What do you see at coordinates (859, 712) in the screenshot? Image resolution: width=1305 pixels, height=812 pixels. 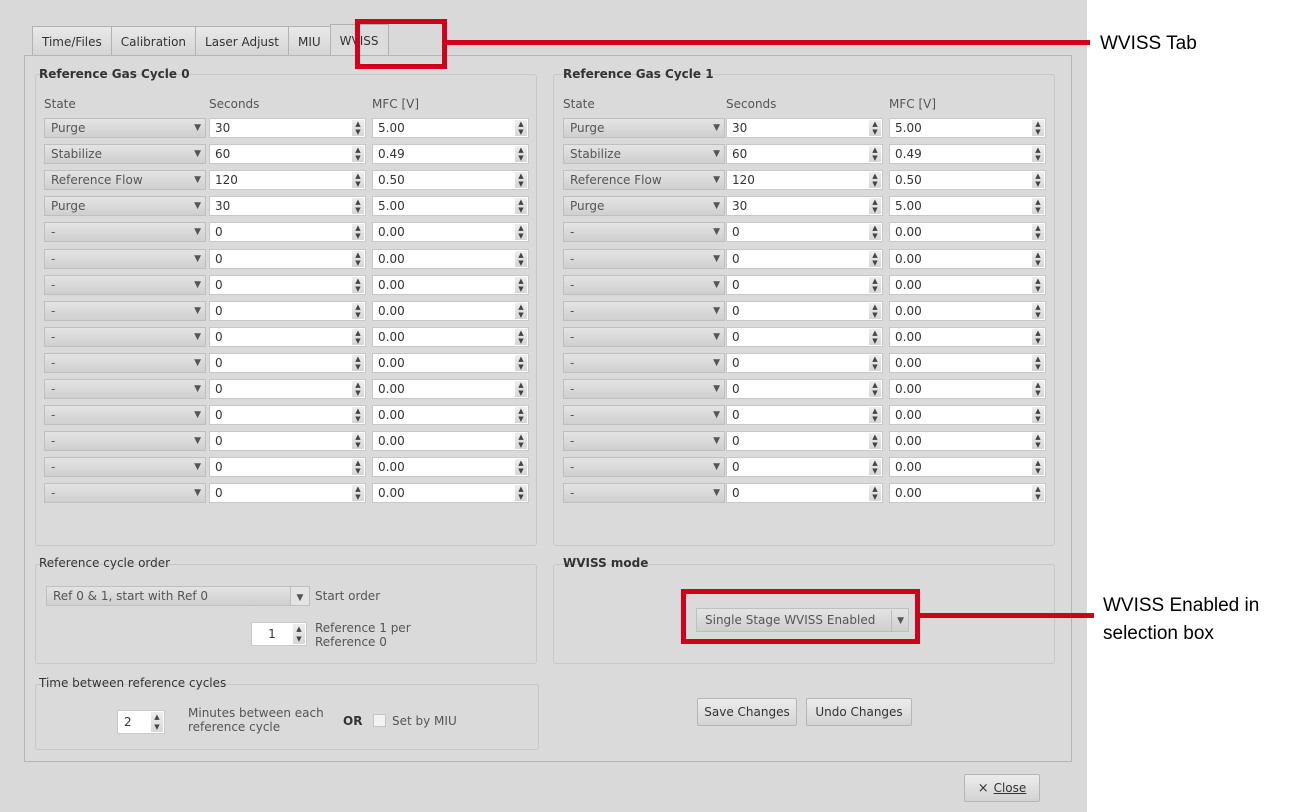 I see `undo-changes-button: Undo Changes` at bounding box center [859, 712].